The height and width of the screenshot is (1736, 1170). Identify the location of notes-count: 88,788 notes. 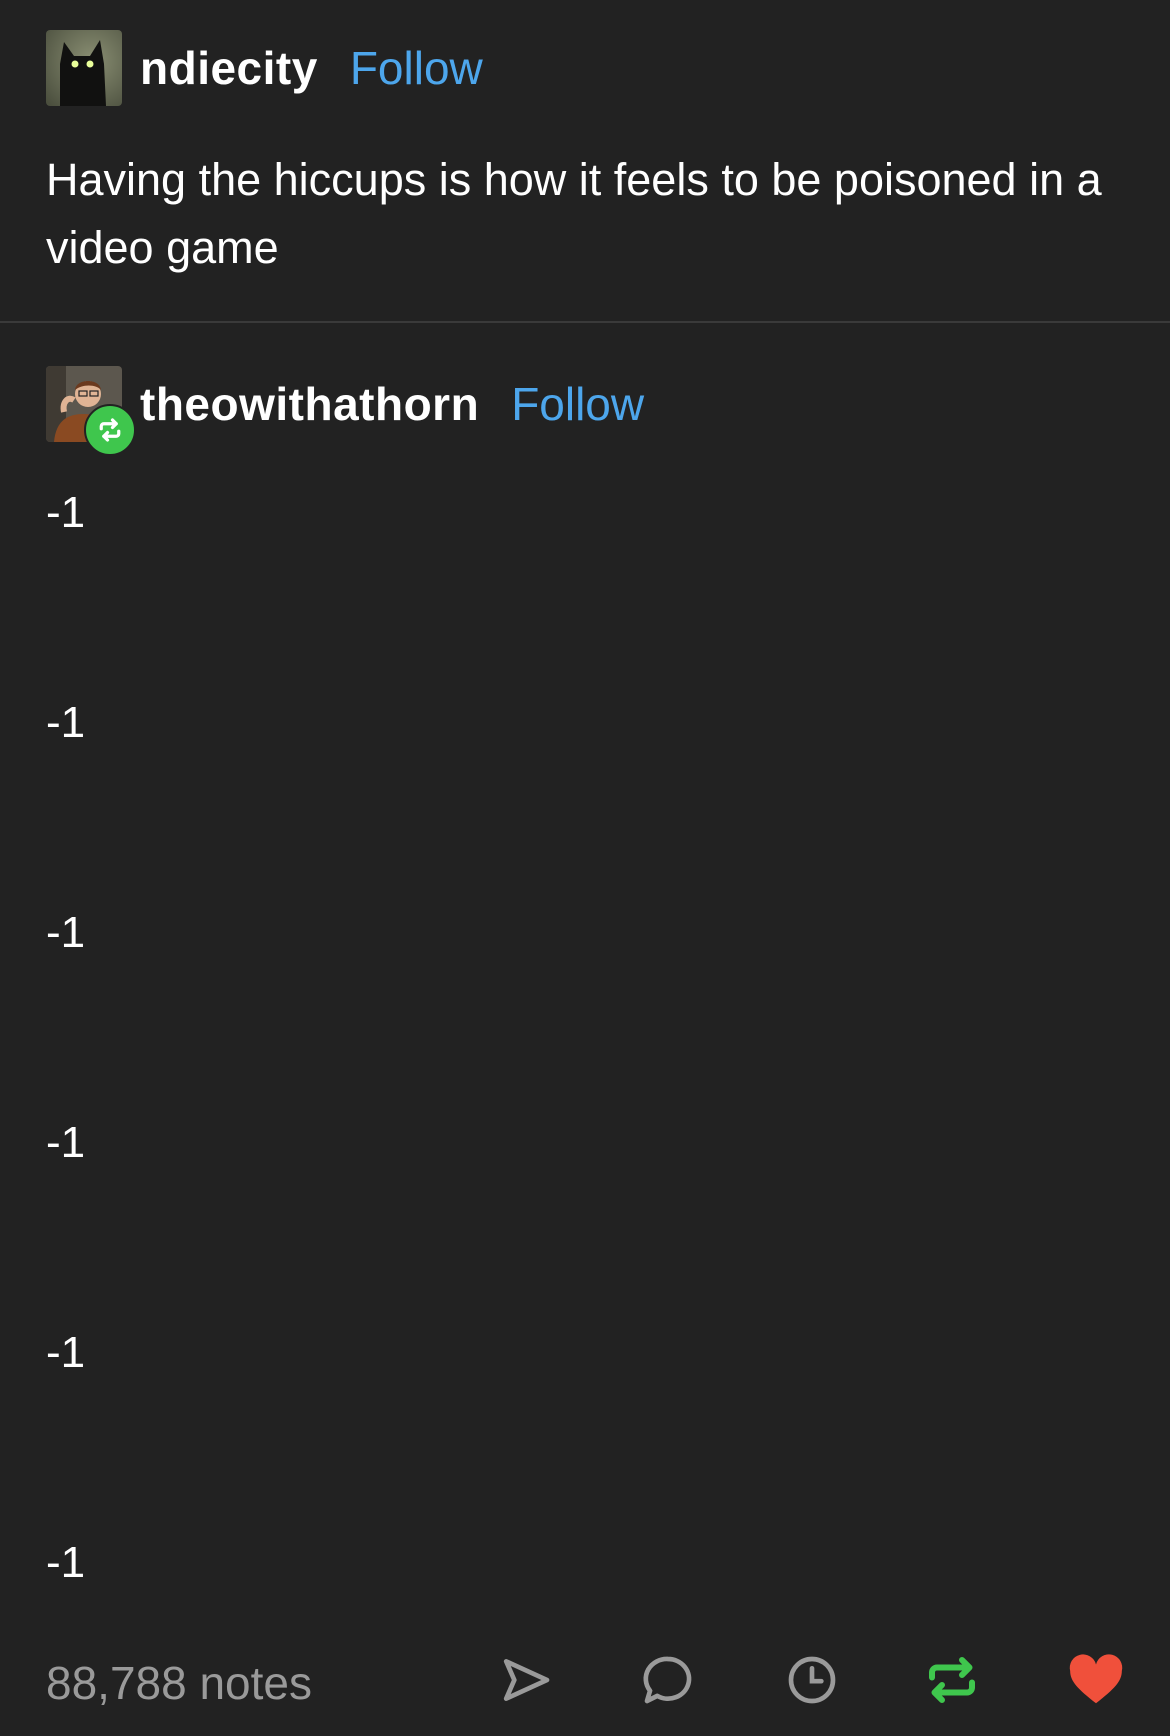
(179, 1683).